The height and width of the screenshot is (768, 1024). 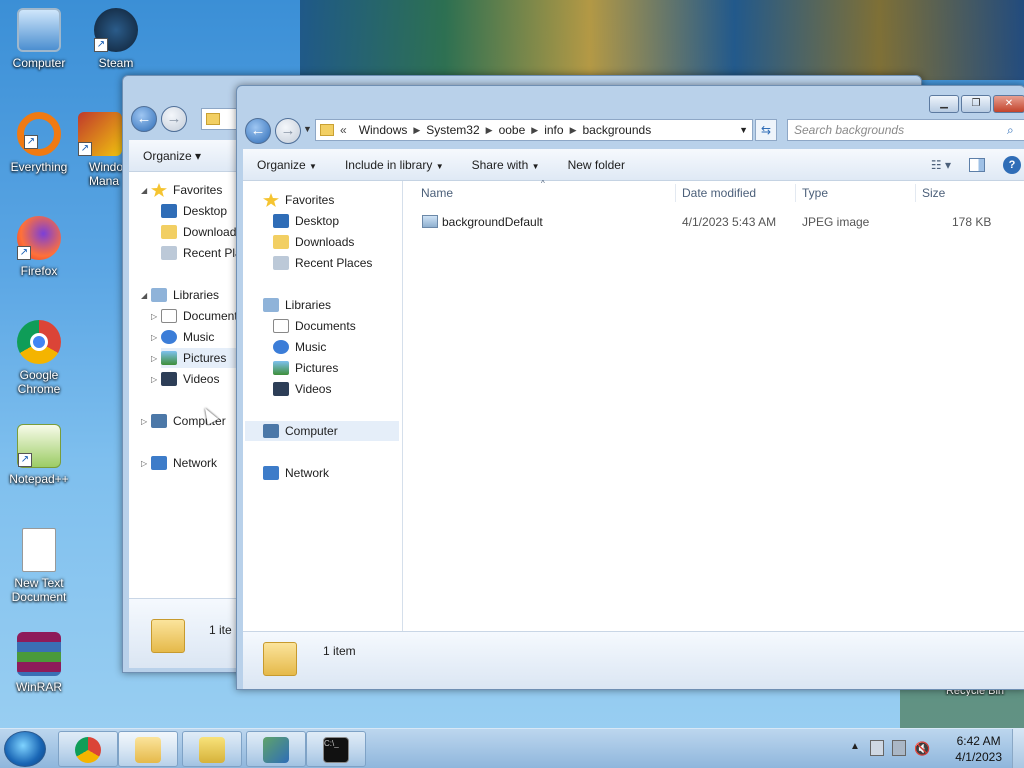 I want to click on nav-recent-places: Recent Pla, so click(x=201, y=253).